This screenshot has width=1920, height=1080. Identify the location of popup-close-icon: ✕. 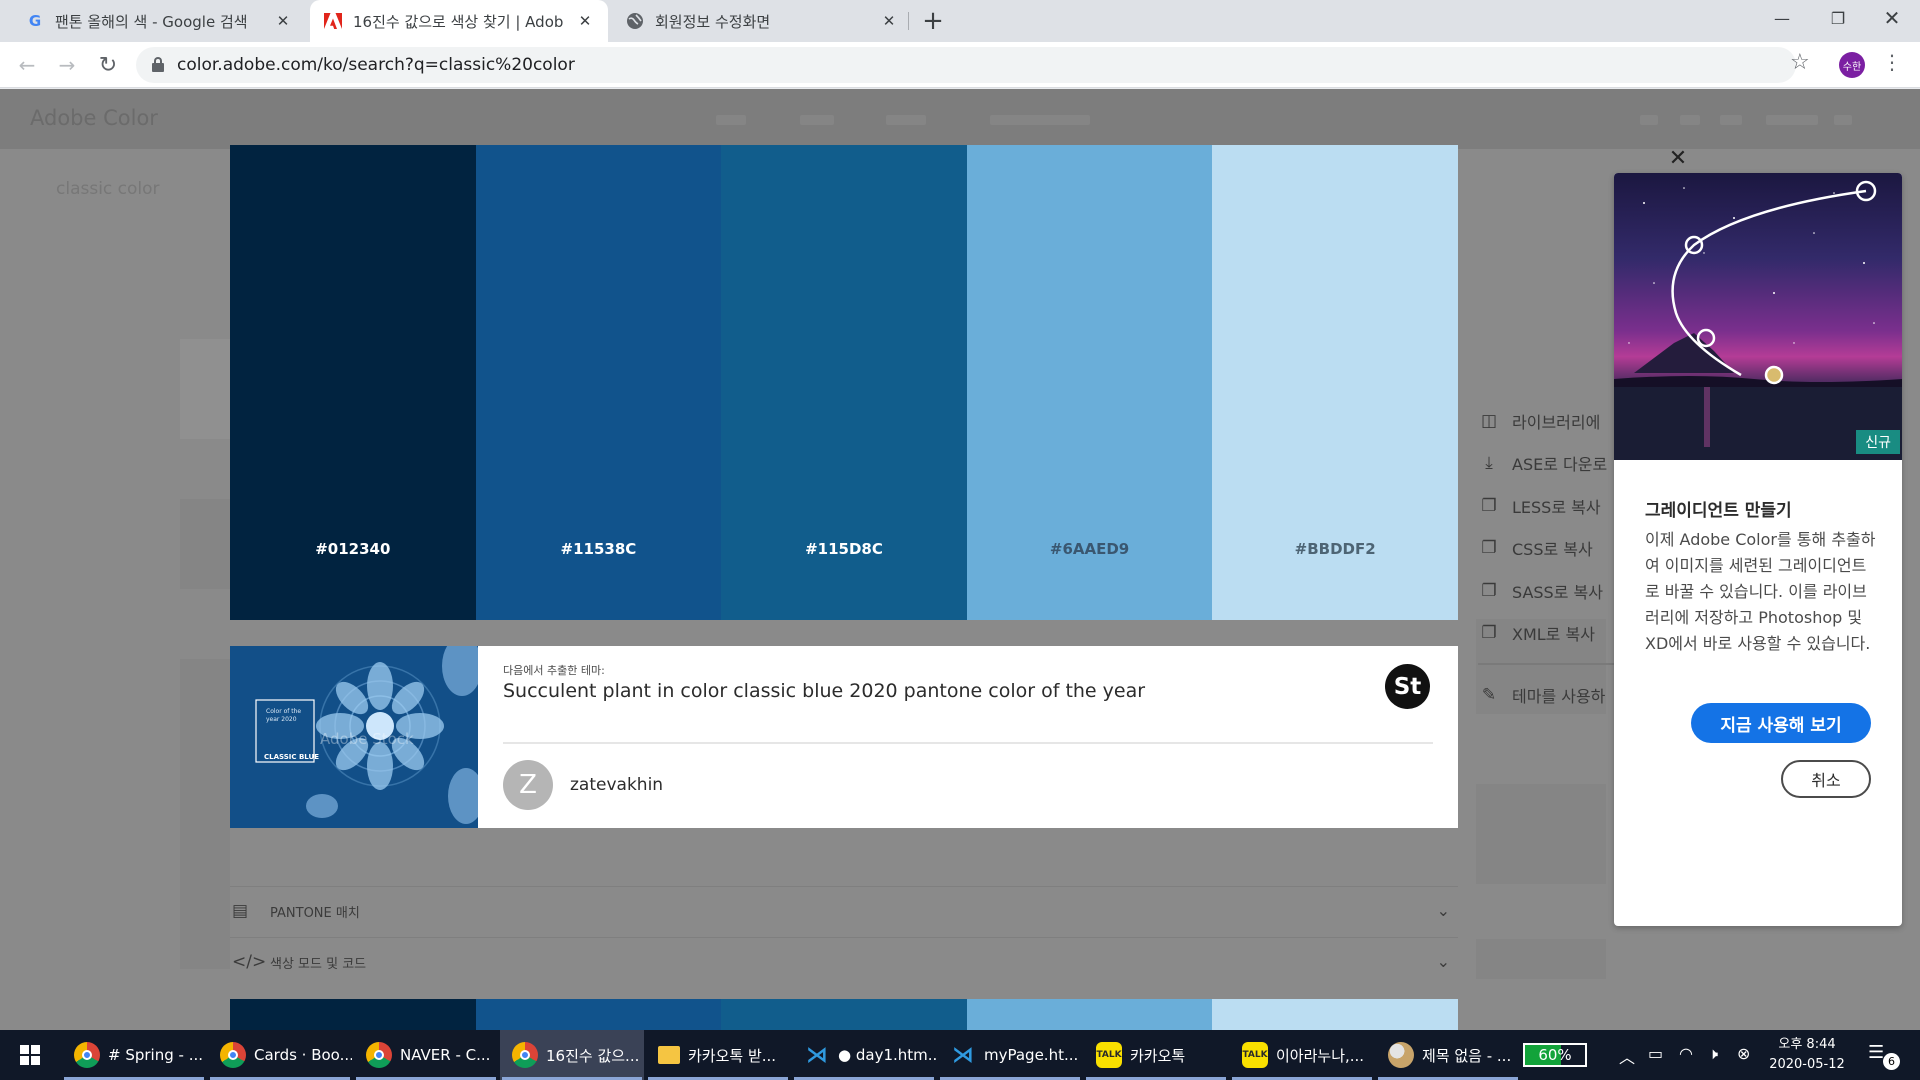
(1678, 158).